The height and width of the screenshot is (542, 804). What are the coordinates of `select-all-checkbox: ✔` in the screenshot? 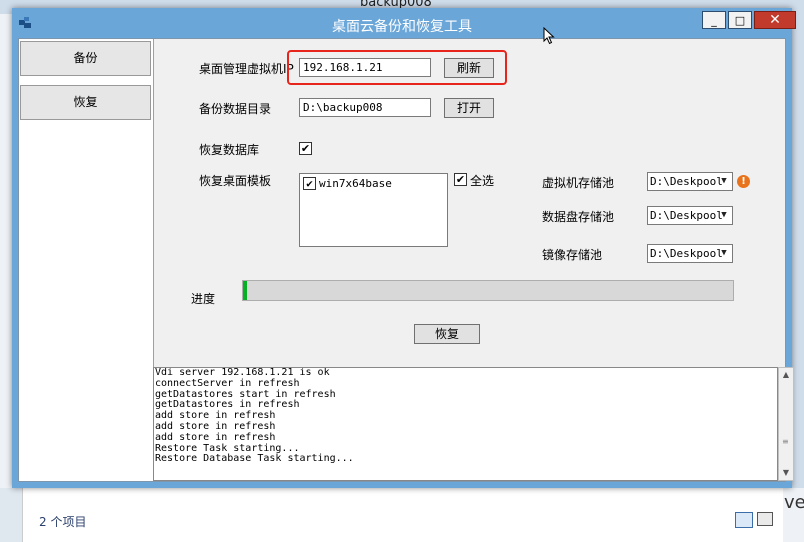 It's located at (460, 179).